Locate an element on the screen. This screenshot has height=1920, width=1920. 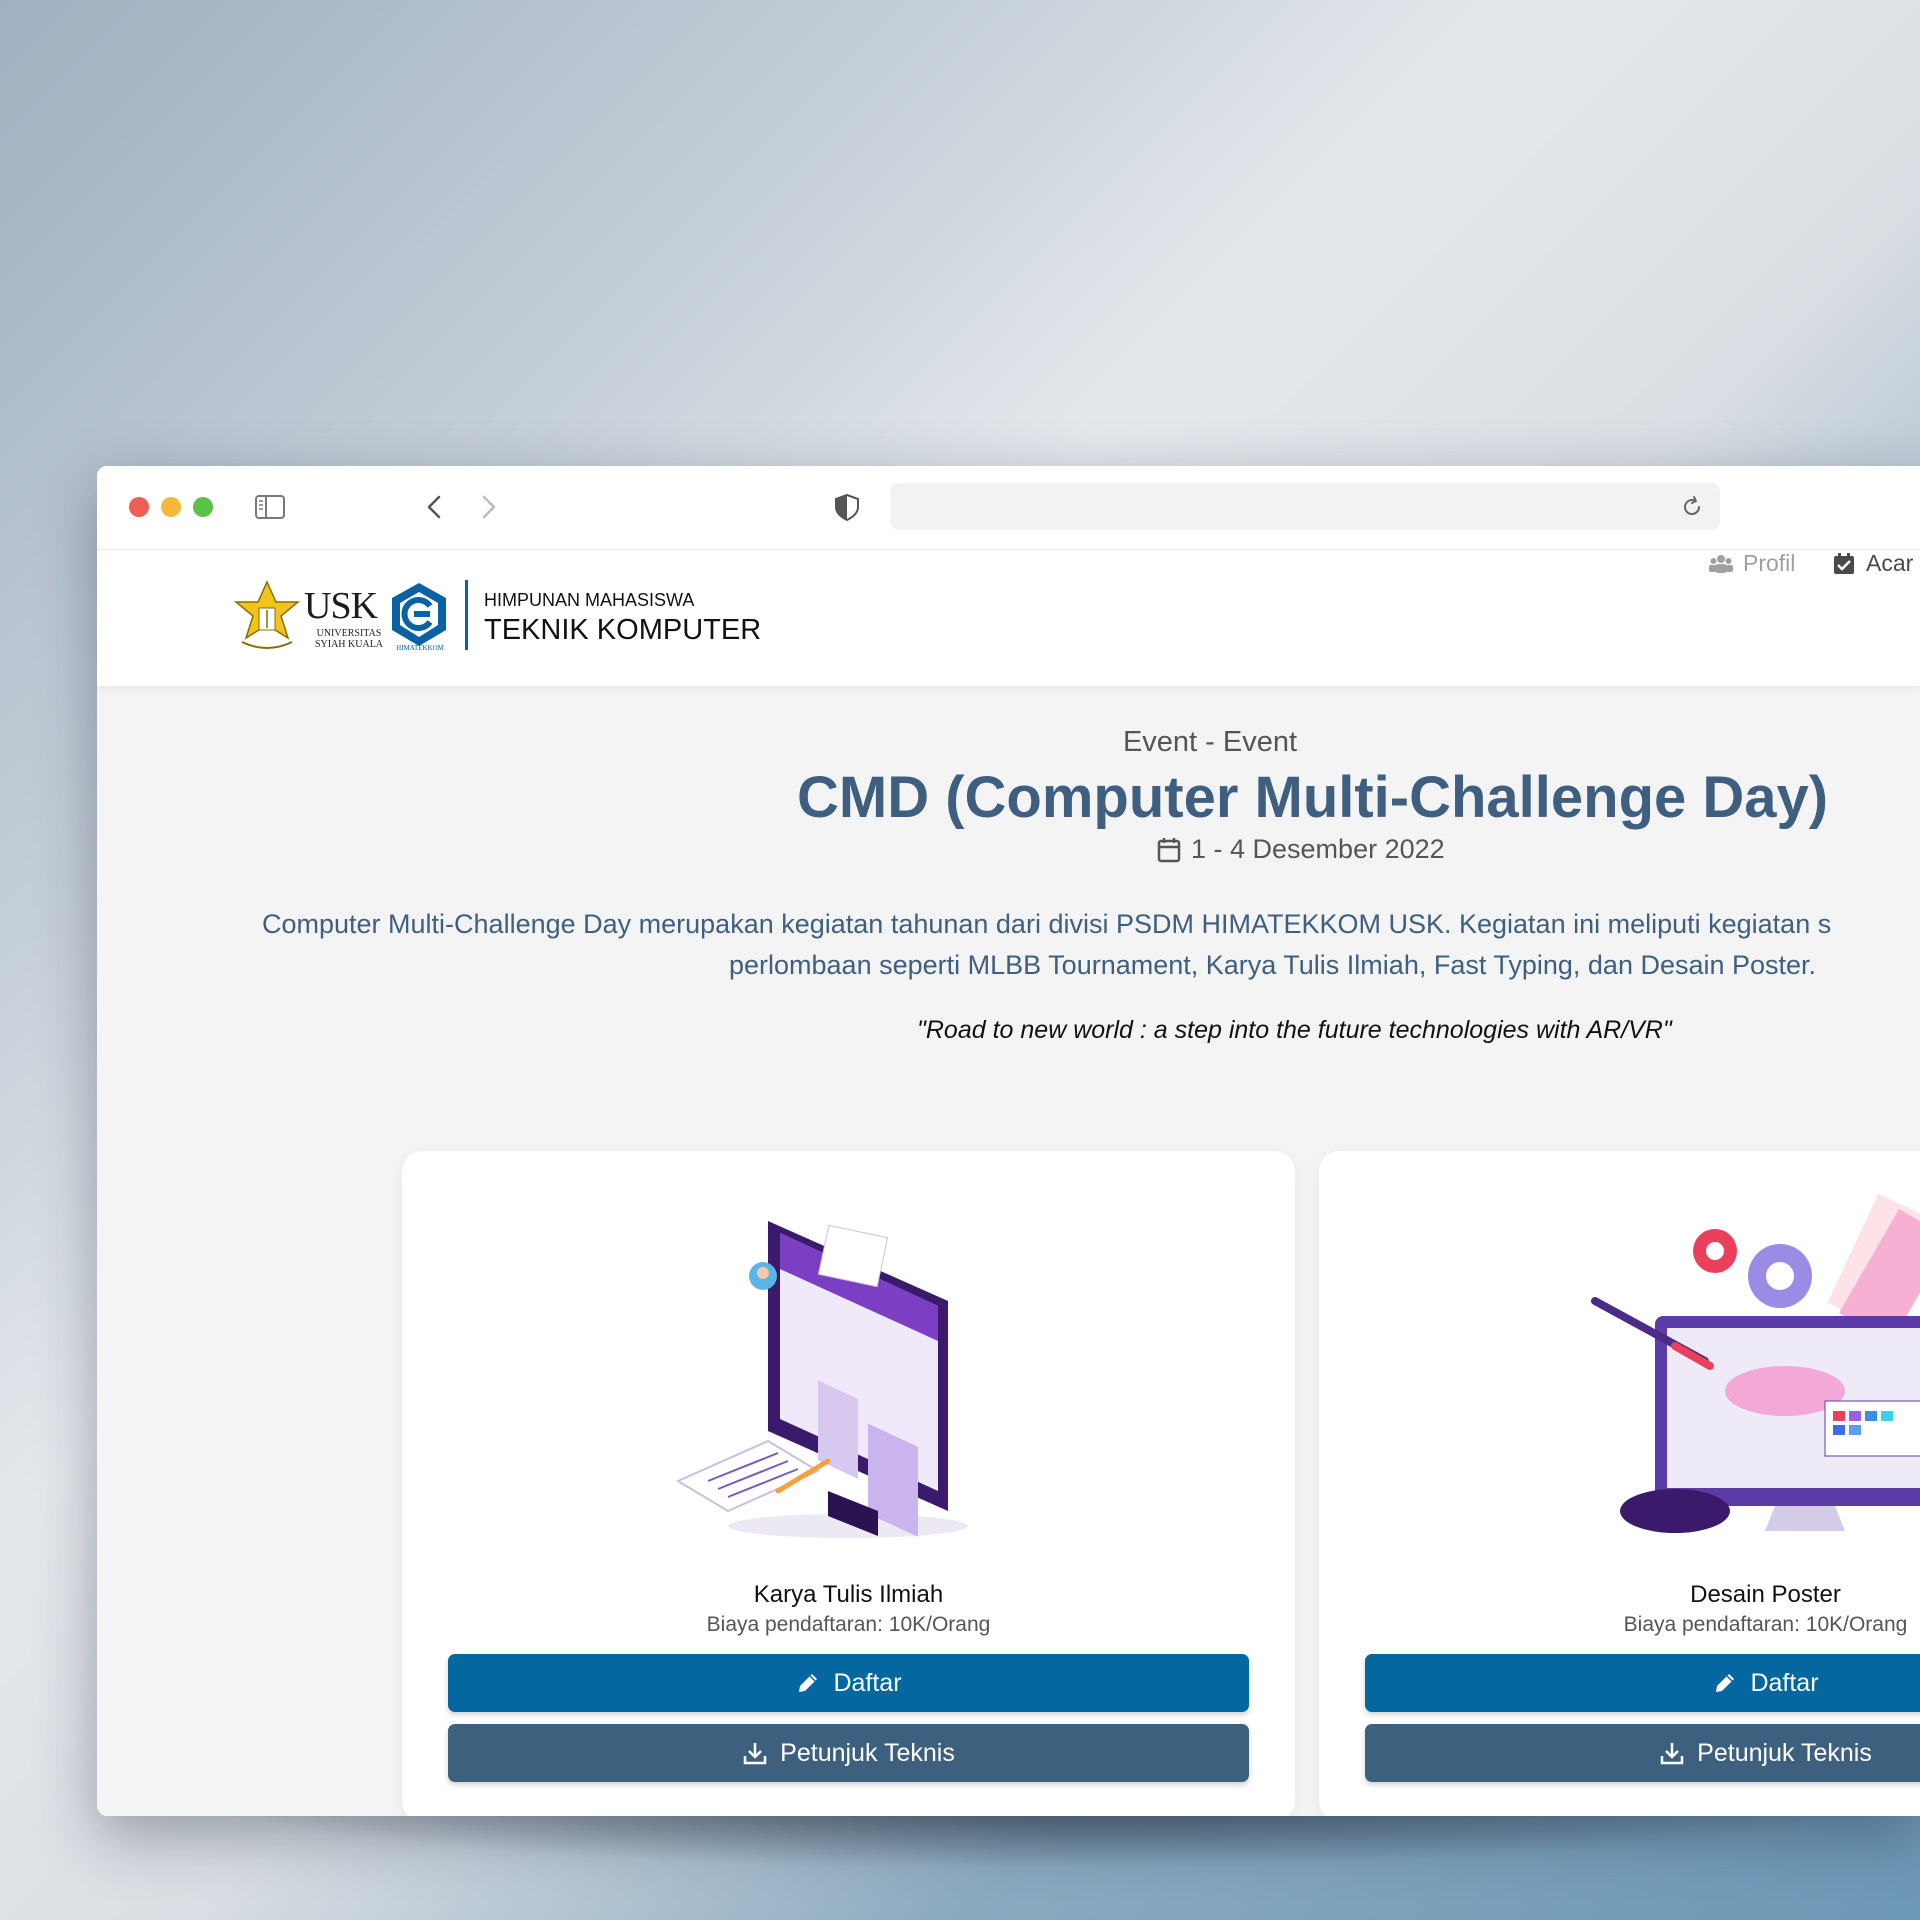
card-title: Desain Poster is located at coordinates (1765, 1594).